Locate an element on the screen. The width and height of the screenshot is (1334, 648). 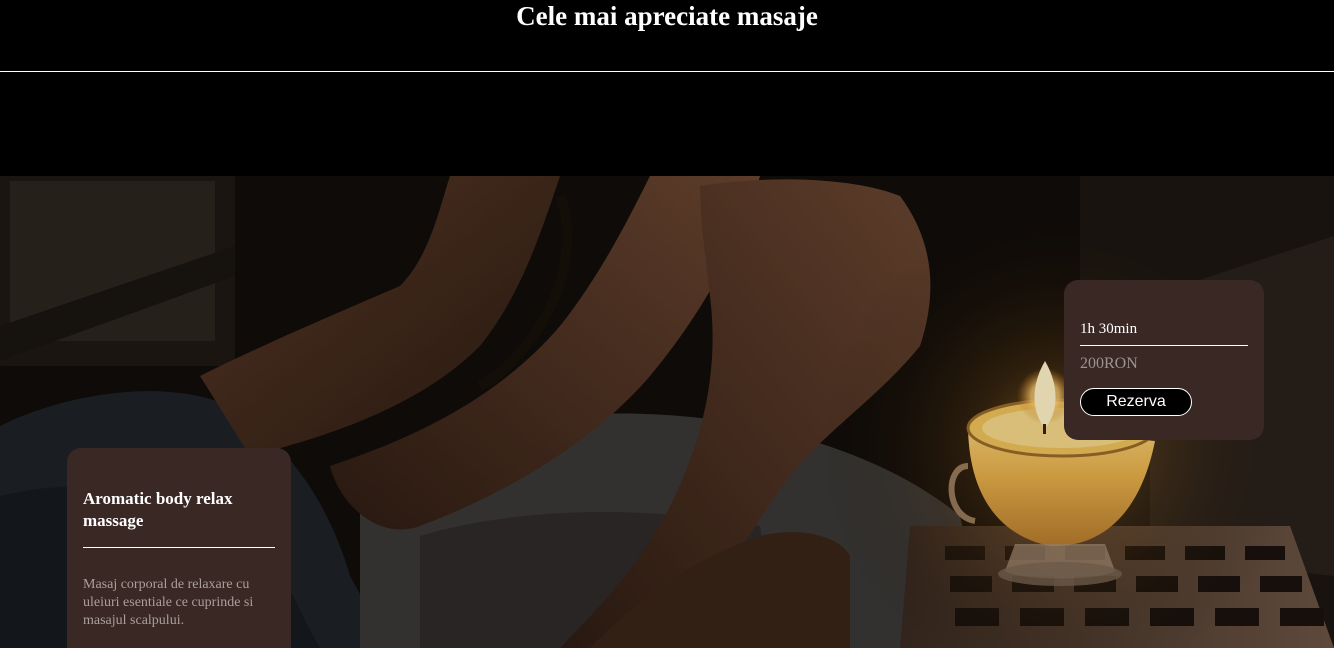
booking-card: 1h 30min 200RON Rezerva is located at coordinates (1164, 360).